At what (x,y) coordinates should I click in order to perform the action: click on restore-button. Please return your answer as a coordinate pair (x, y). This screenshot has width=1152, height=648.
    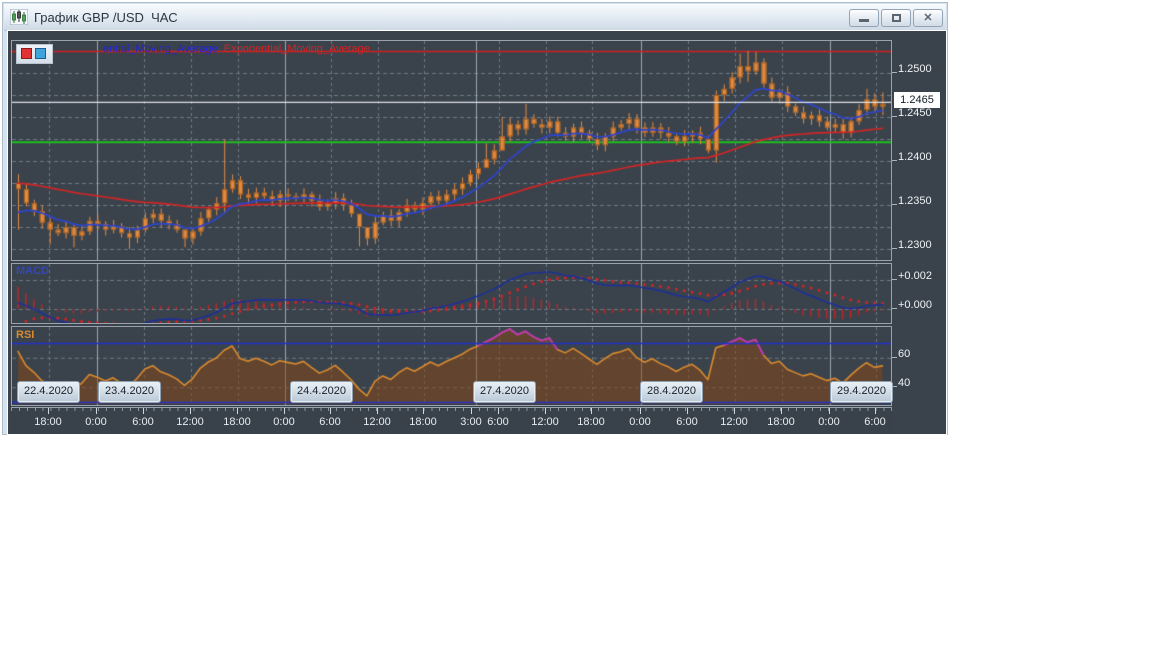
    Looking at the image, I should click on (896, 18).